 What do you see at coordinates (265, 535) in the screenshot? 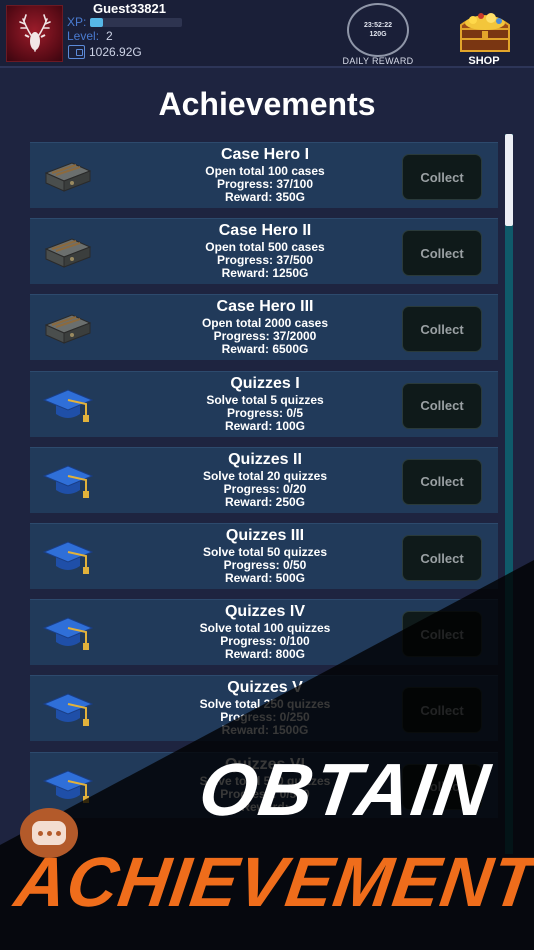
I see `achievement-title: Quizzes III` at bounding box center [265, 535].